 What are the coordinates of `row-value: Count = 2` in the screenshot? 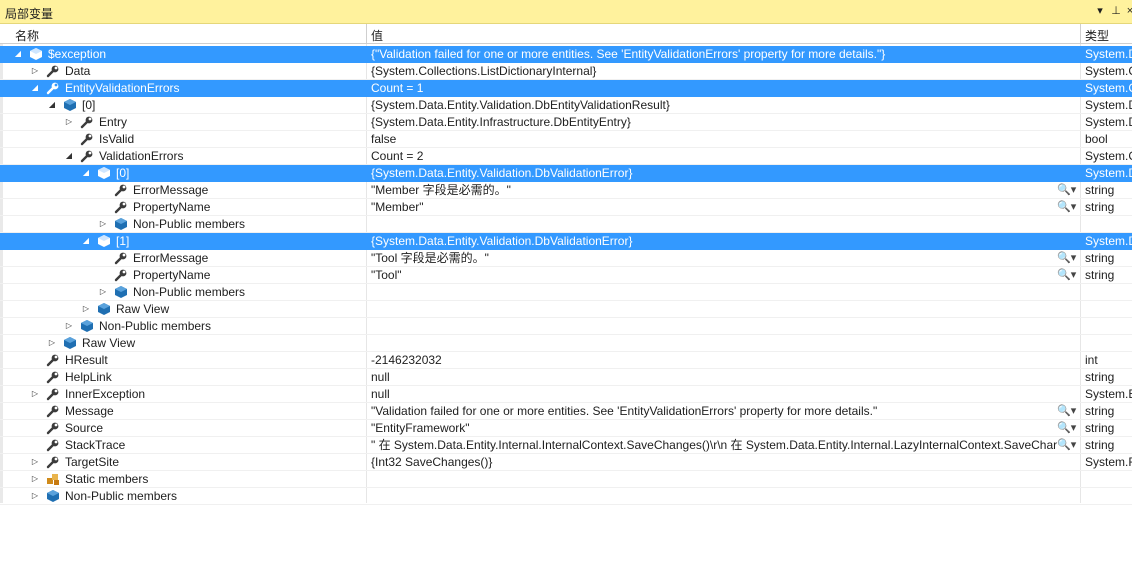 It's located at (716, 156).